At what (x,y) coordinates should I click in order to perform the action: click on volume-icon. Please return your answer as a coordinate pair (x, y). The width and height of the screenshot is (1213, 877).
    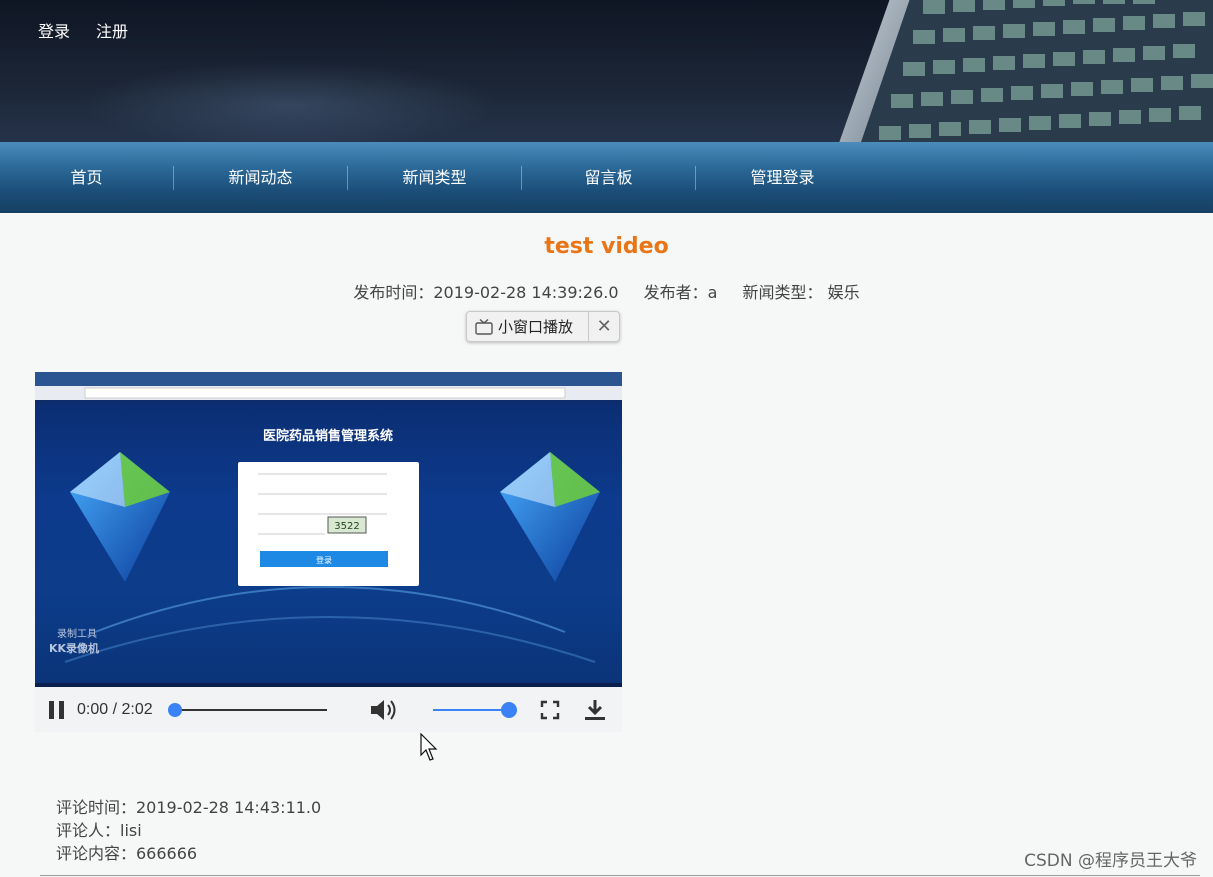
    Looking at the image, I should click on (384, 710).